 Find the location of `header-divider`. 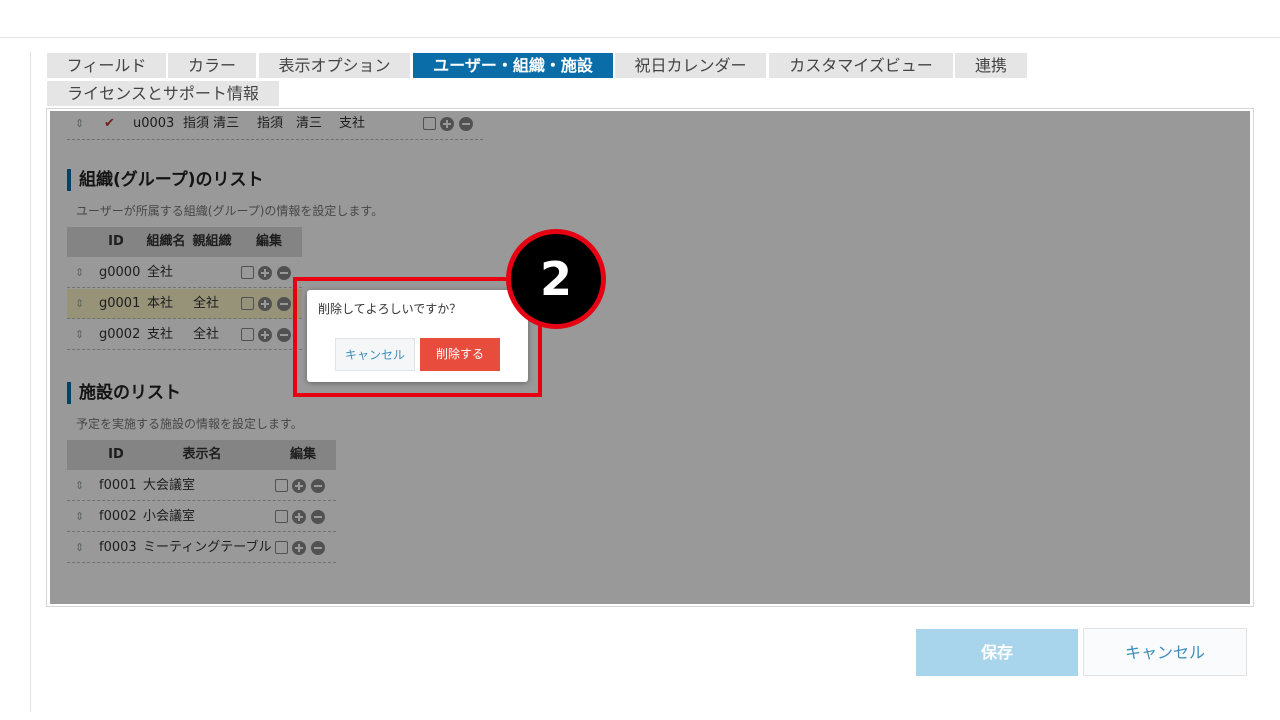

header-divider is located at coordinates (640, 37).